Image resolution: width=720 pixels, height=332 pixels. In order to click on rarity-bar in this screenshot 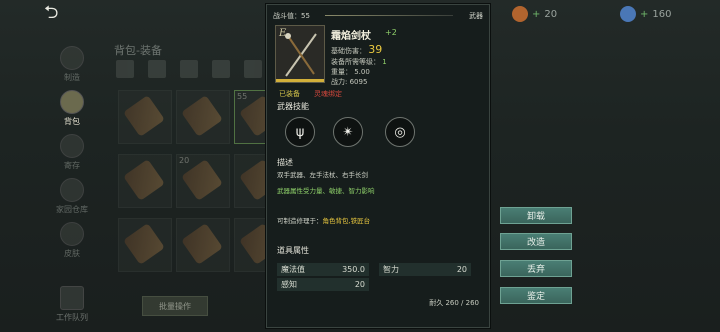, I will do `click(300, 80)`.